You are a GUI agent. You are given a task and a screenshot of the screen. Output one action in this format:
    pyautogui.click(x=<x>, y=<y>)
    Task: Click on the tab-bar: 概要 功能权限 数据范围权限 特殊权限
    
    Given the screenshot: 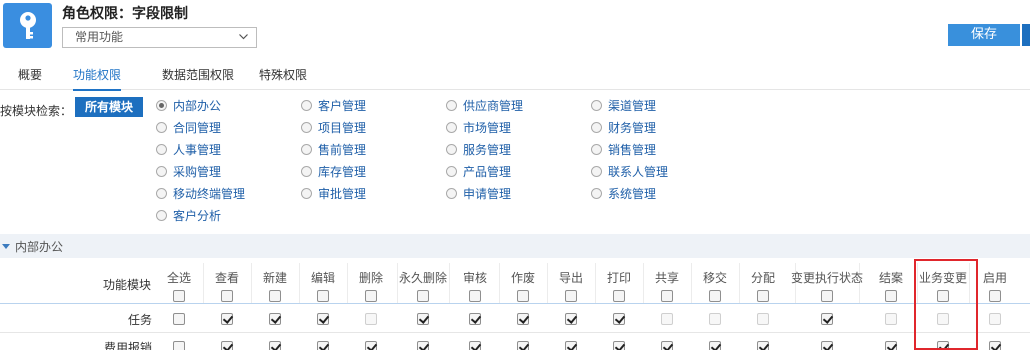 What is the action you would take?
    pyautogui.click(x=515, y=75)
    